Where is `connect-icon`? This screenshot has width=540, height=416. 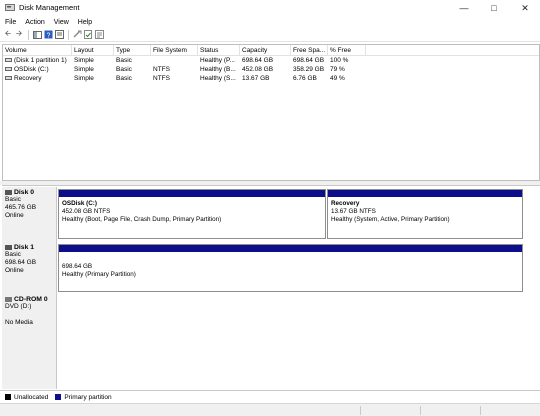 connect-icon is located at coordinates (77, 34).